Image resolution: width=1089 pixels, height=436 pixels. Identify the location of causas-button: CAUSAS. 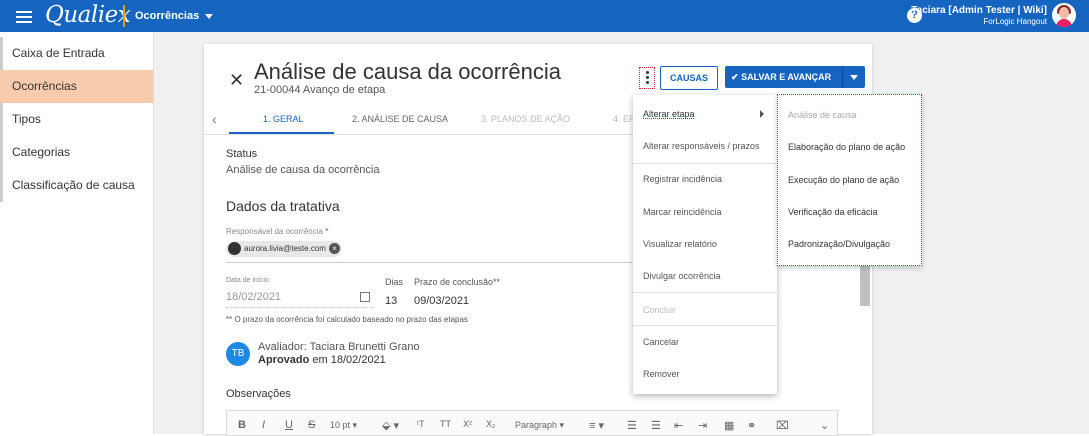
(689, 78).